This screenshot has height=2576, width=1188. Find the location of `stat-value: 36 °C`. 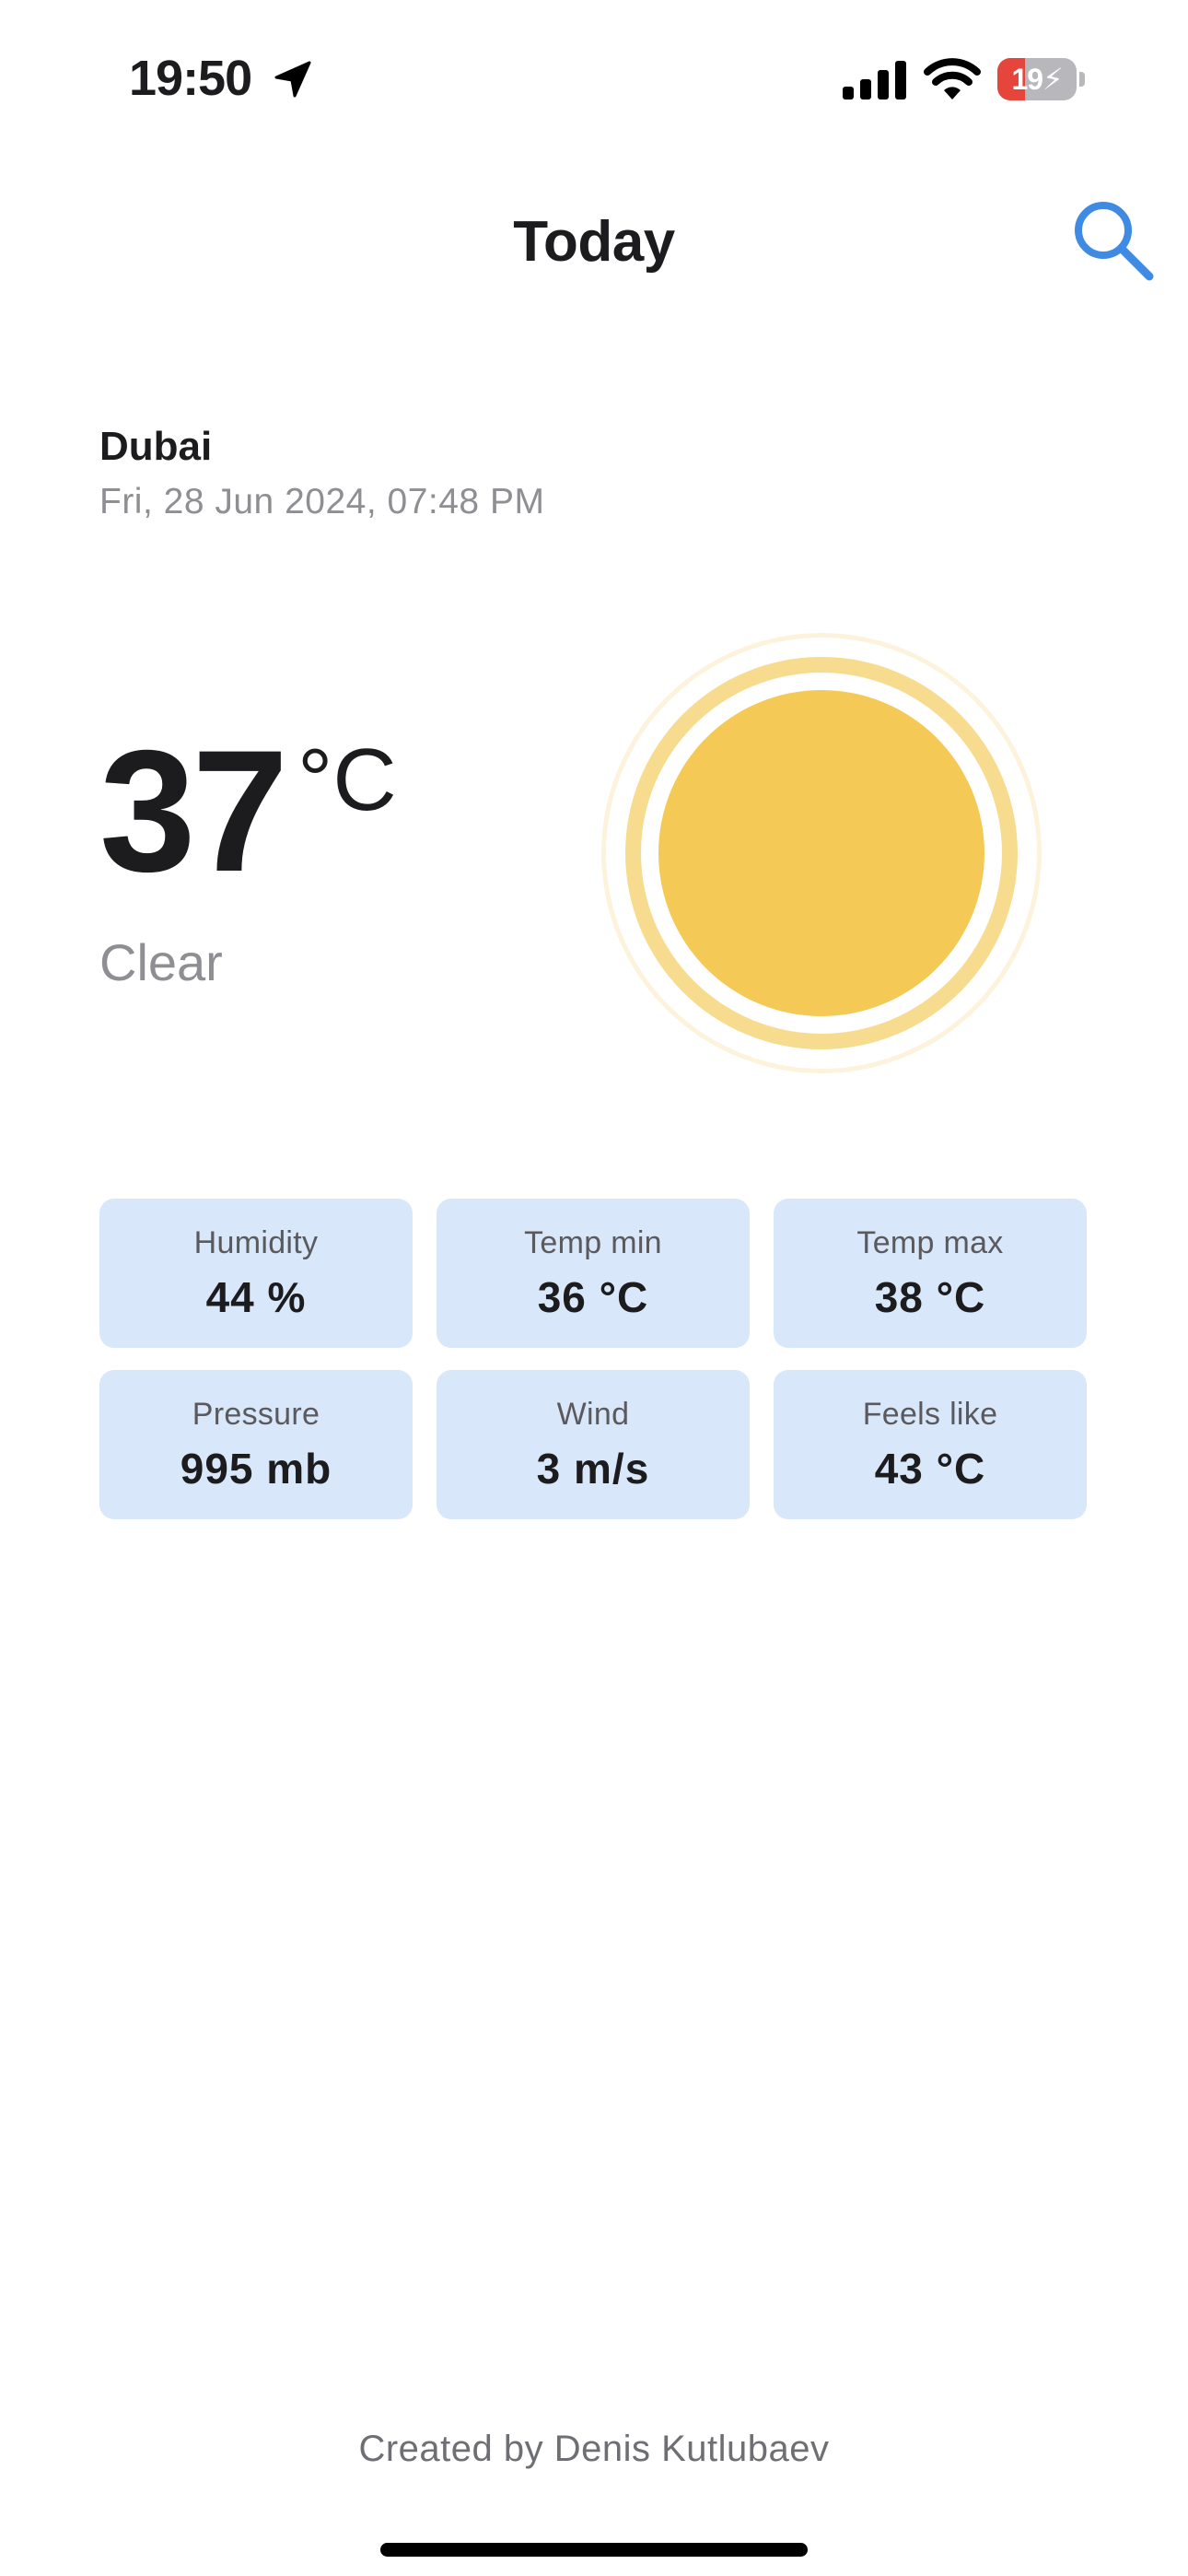

stat-value: 36 °C is located at coordinates (593, 1297).